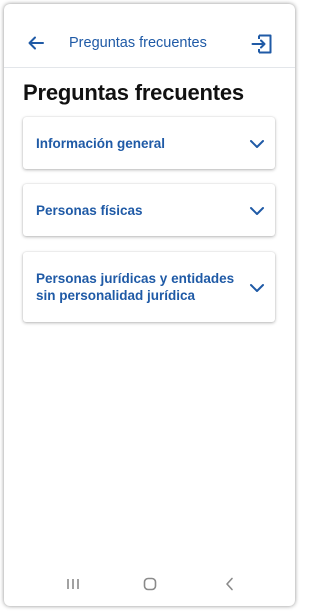 The height and width of the screenshot is (612, 320). Describe the element at coordinates (133, 92) in the screenshot. I see `page-title: Preguntas frecuentes` at that location.